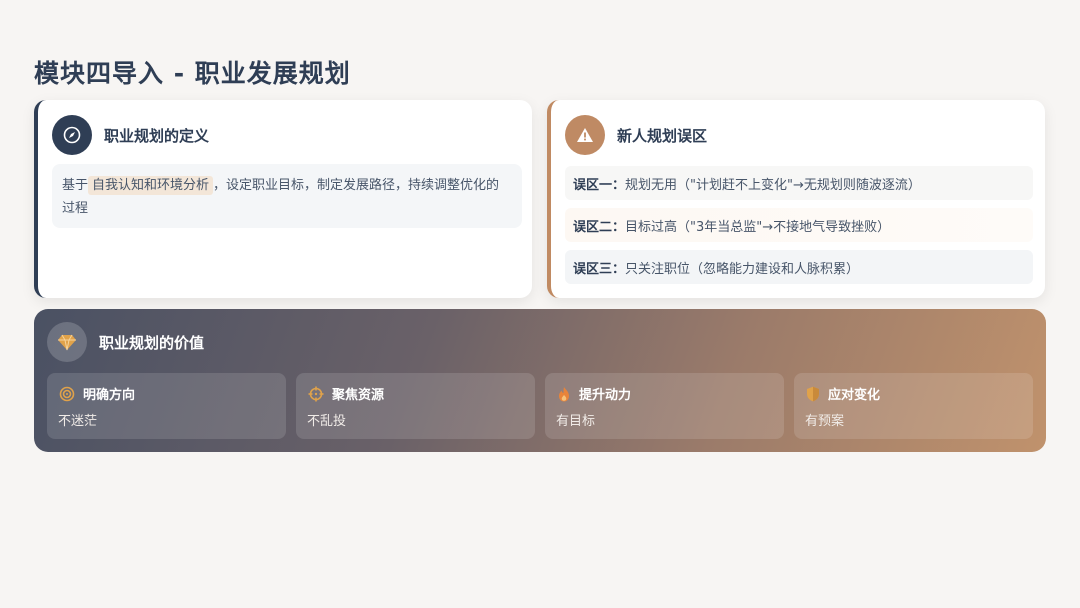 This screenshot has width=1080, height=608. What do you see at coordinates (75, 185) in the screenshot?
I see `definition-text-before: 基于` at bounding box center [75, 185].